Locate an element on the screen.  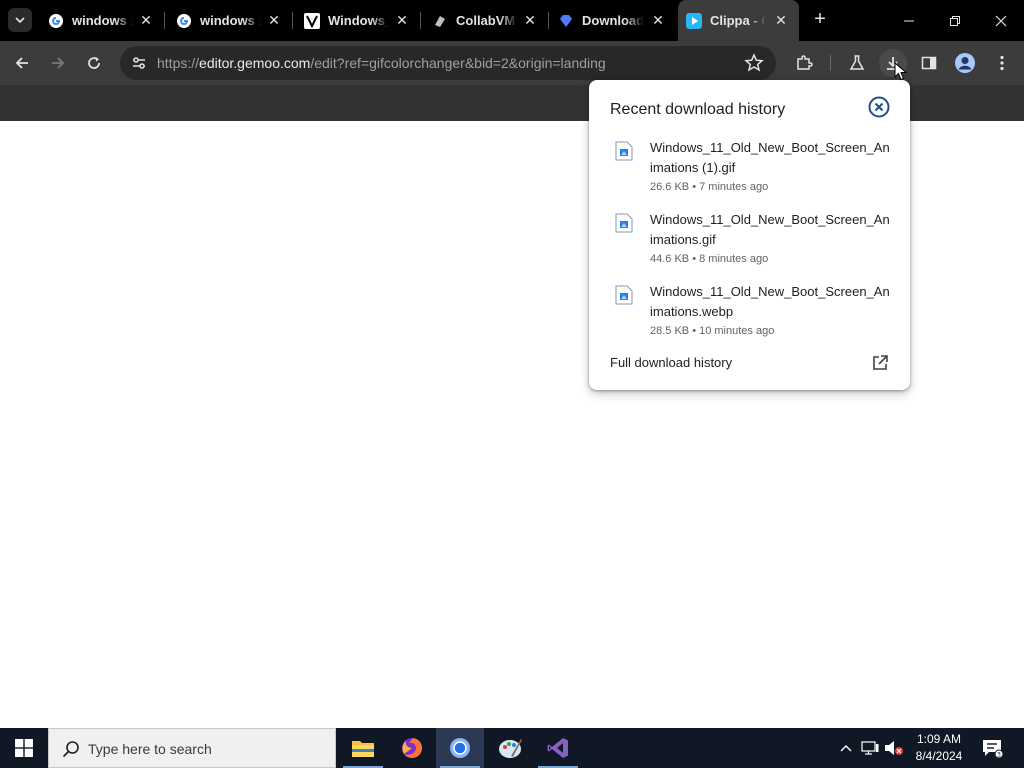
puzzle-icon is located at coordinates (805, 62).